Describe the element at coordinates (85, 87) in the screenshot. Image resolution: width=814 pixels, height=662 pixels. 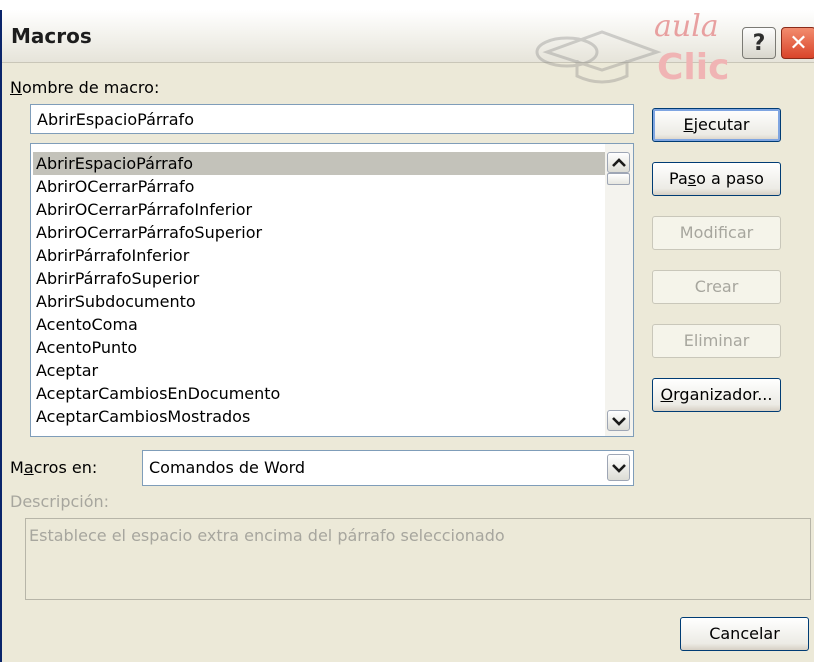
I see `macro-name-label: Nombre de macro:` at that location.